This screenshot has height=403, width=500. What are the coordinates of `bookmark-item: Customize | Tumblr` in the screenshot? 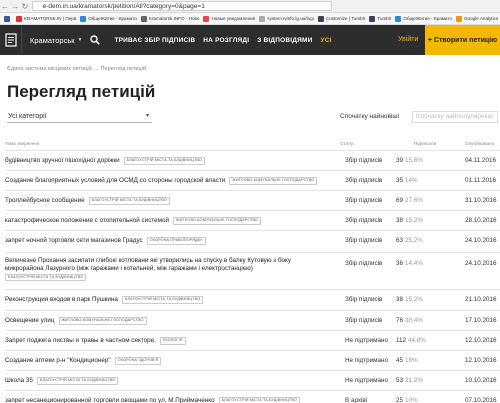 It's located at (341, 18).